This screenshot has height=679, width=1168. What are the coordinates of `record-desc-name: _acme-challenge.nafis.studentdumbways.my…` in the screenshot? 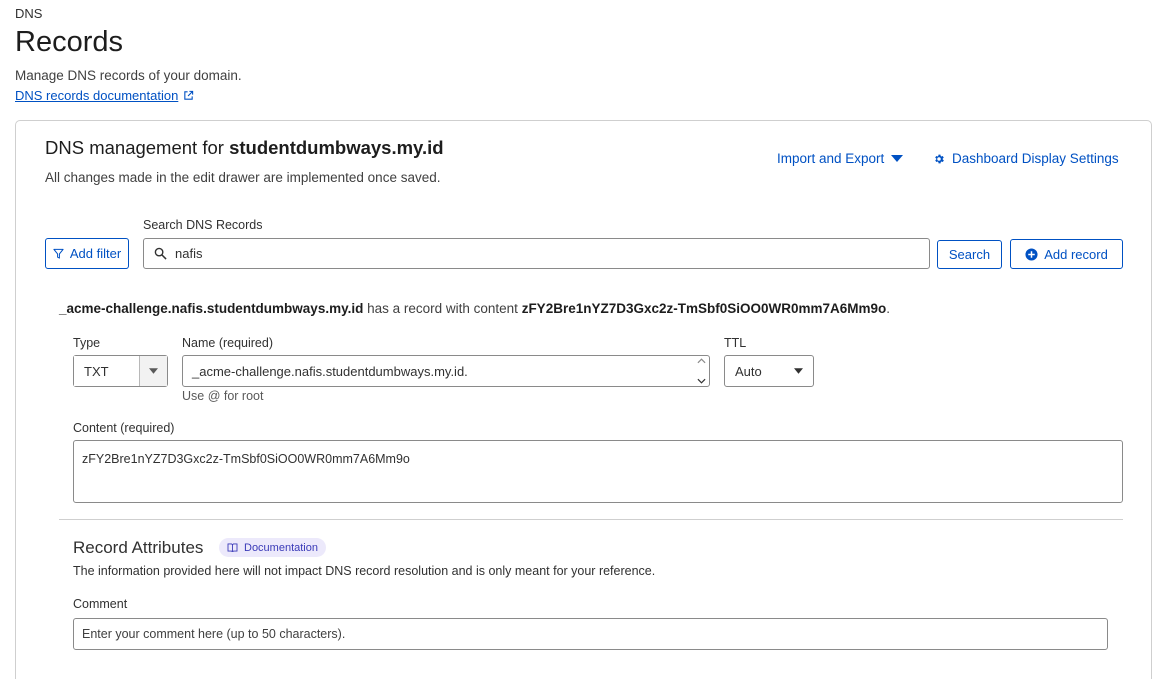 It's located at (211, 308).